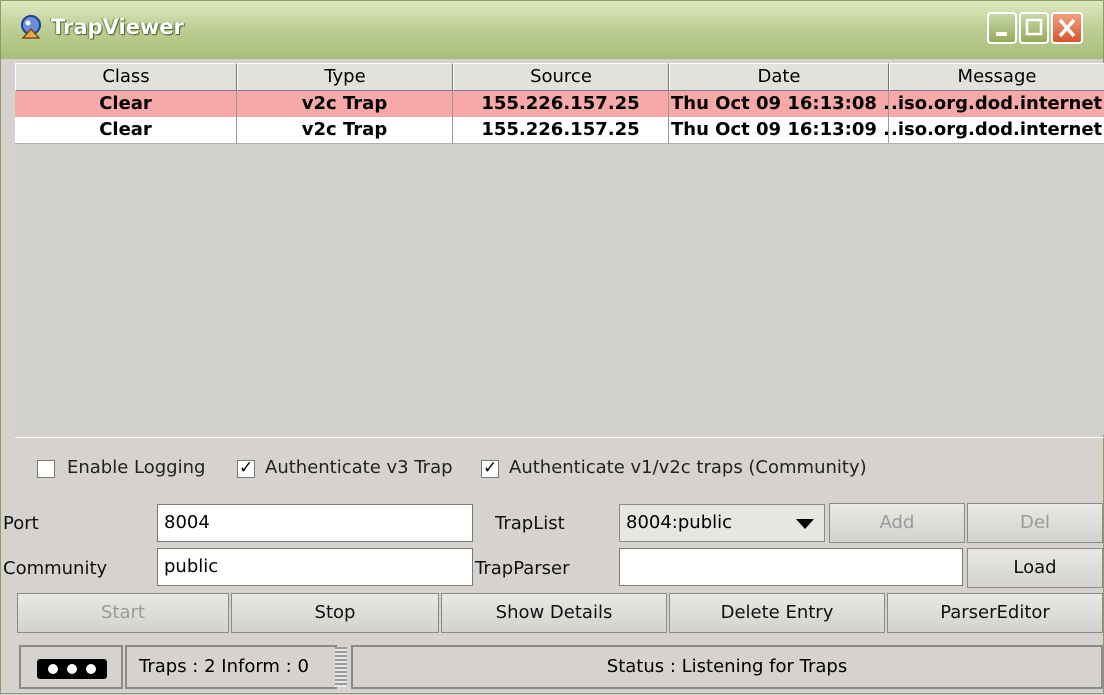  I want to click on community-field: public, so click(315, 567).